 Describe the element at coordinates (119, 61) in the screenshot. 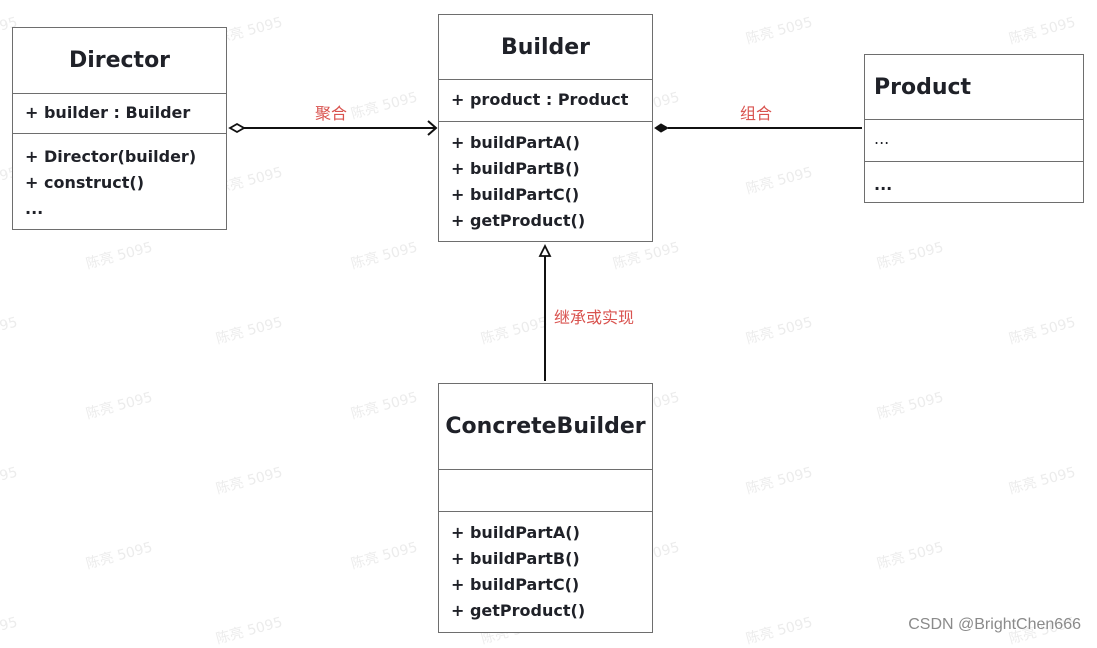

I see `class-name: Director` at that location.